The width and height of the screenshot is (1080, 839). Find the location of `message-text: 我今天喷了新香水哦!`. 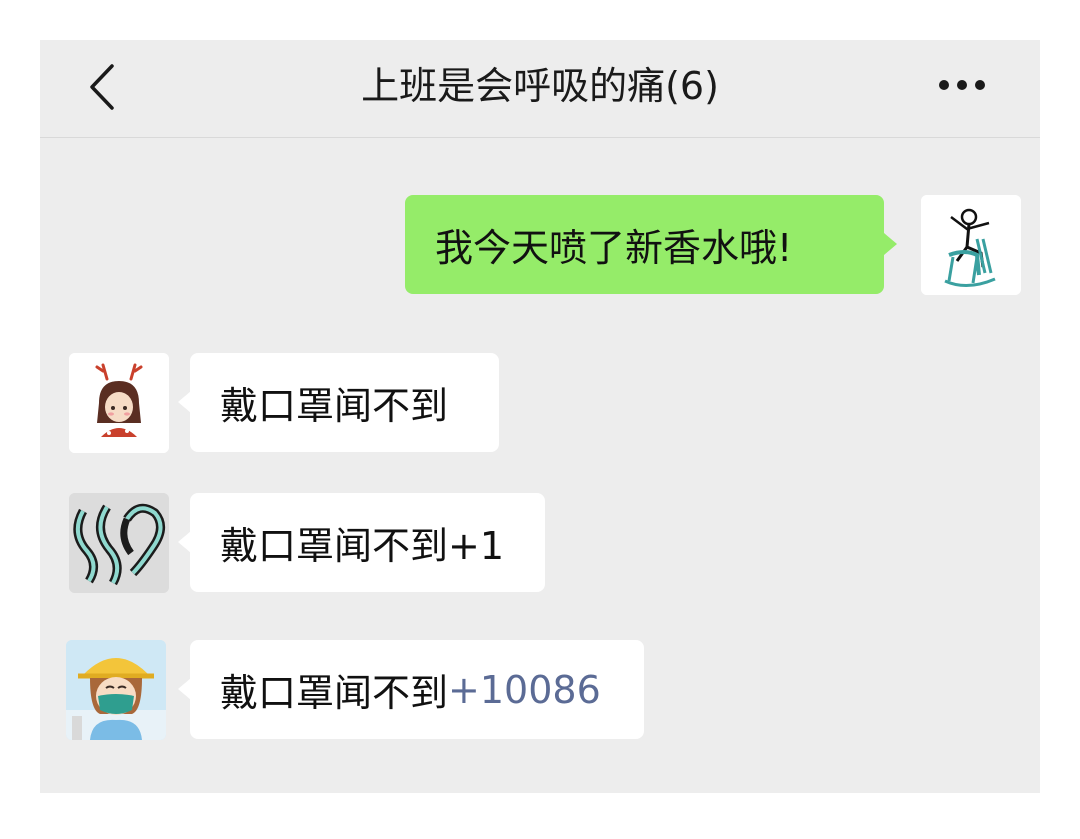

message-text: 我今天喷了新香水哦! is located at coordinates (614, 248).